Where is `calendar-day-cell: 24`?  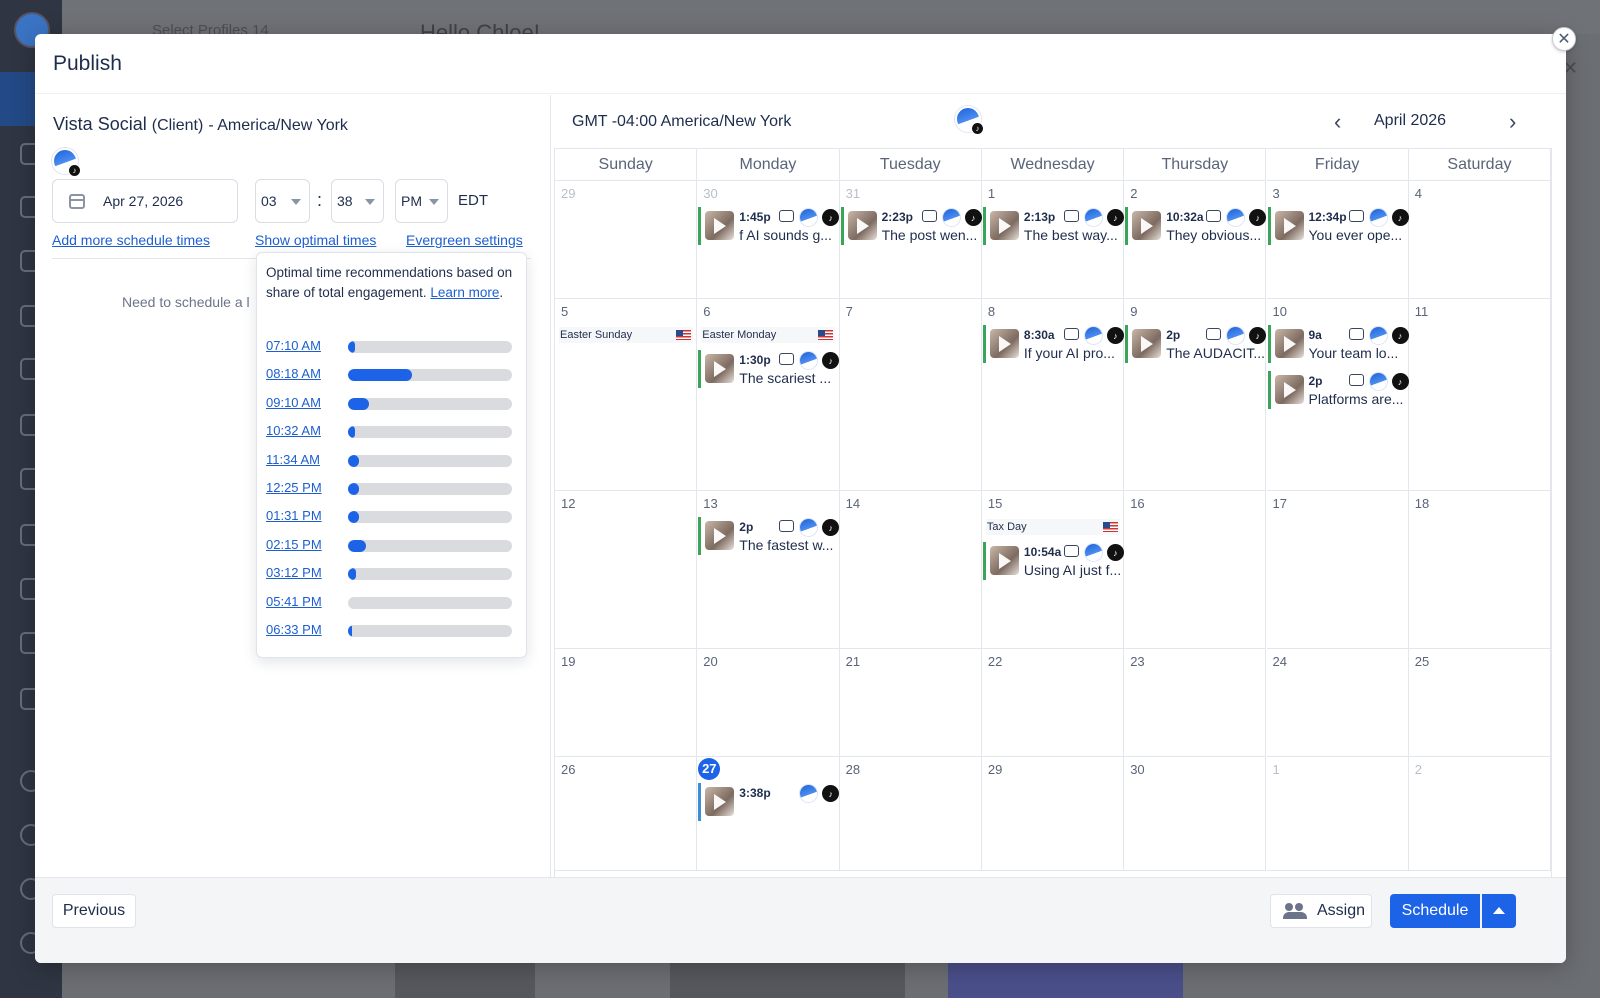
calendar-day-cell: 24 is located at coordinates (1337, 703).